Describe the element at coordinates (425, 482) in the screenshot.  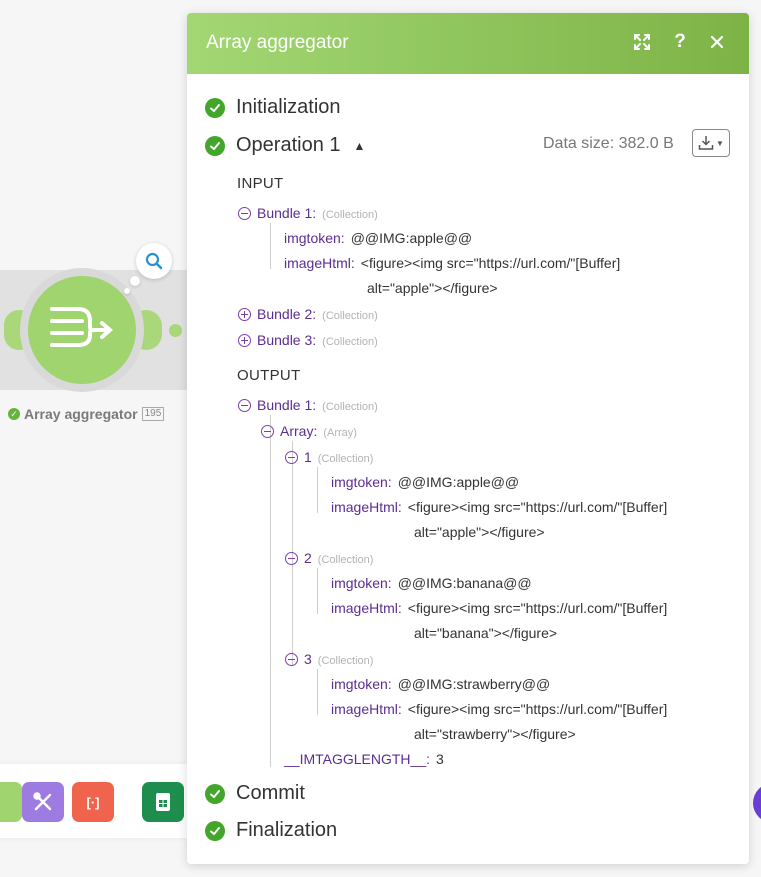
I see `output-item-1-imgtoken: imgtoken: @@IMG:apple@@` at that location.